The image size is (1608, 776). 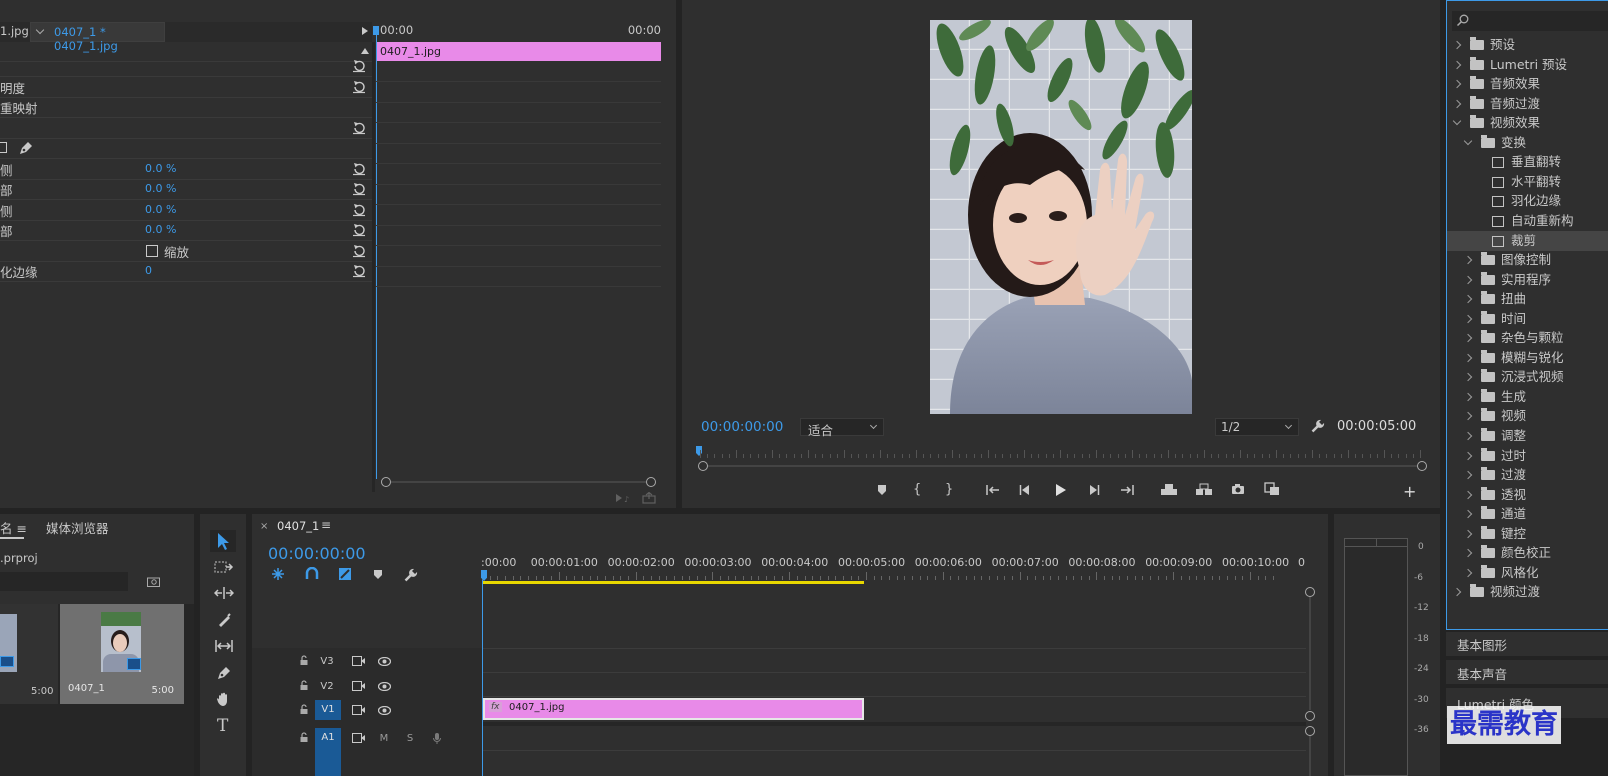 What do you see at coordinates (26, 148) in the screenshot?
I see `mask-pen-icon` at bounding box center [26, 148].